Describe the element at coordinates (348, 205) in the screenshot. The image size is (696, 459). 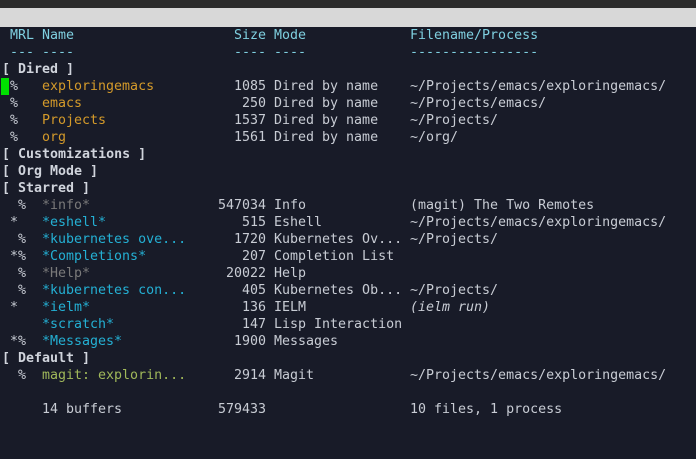
I see `buffer-row: % *info* 547034 Info (magit) The Two Remotes` at that location.